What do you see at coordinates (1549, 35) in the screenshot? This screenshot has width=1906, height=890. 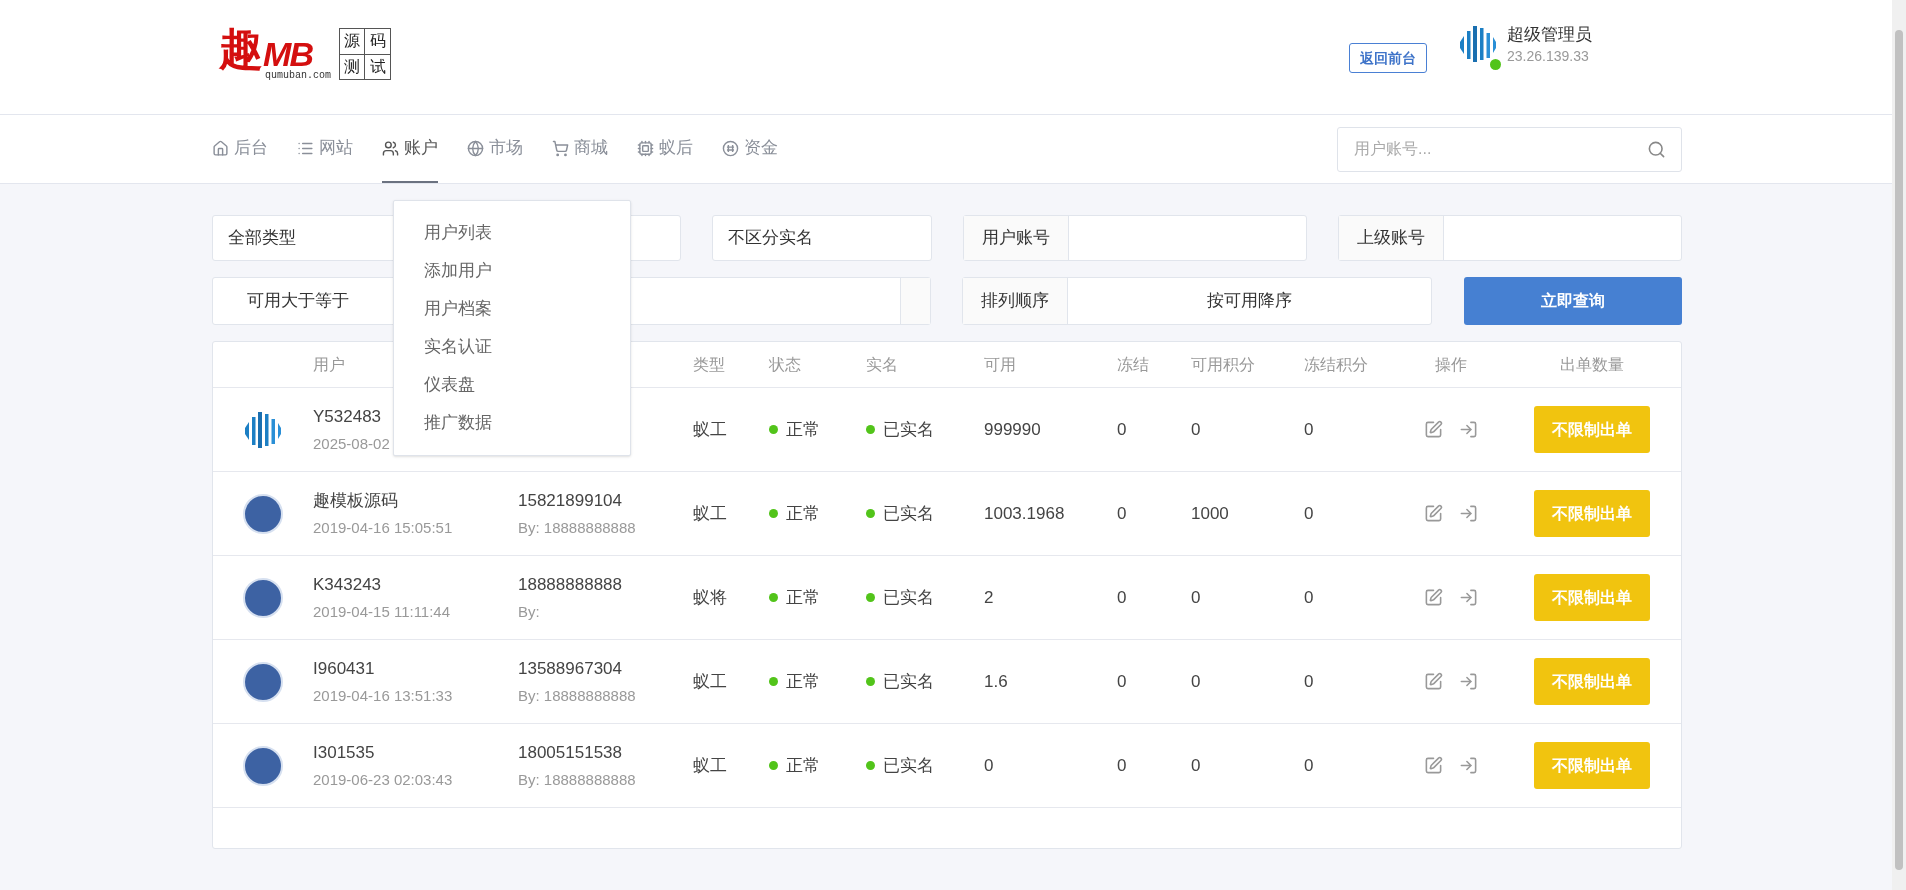 I see `admin-name: 超级管理员` at bounding box center [1549, 35].